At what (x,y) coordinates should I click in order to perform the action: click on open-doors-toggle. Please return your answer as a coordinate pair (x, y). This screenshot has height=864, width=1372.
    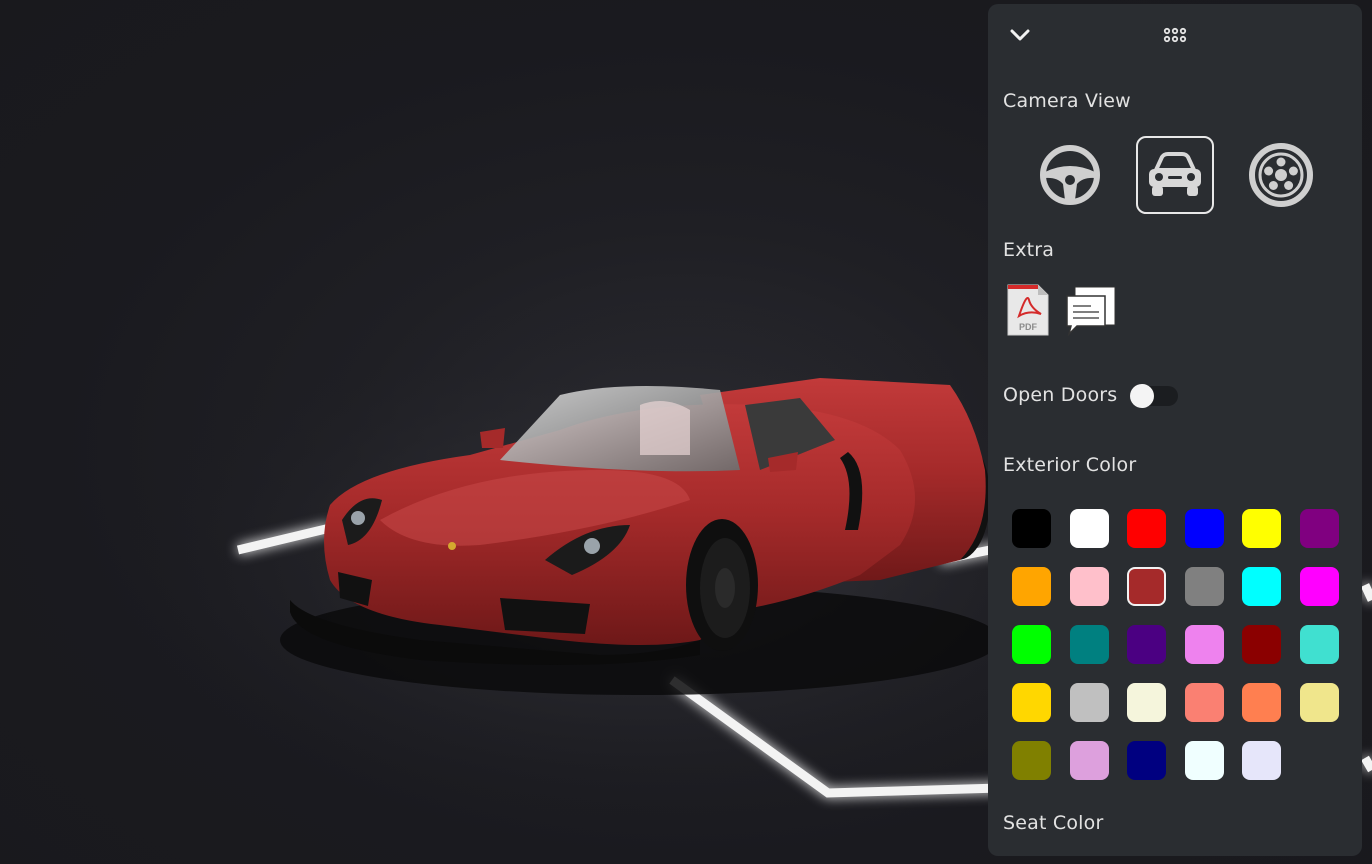
    Looking at the image, I should click on (1154, 396).